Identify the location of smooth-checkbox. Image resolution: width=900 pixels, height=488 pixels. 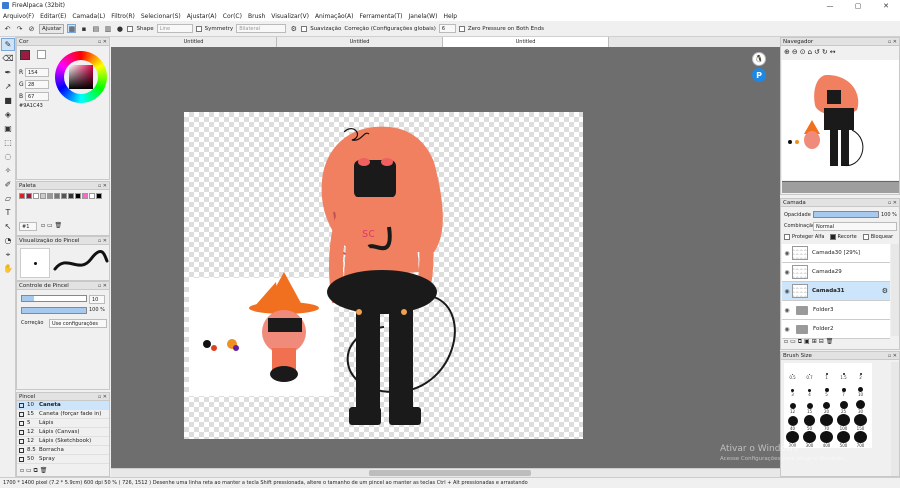
(304, 28).